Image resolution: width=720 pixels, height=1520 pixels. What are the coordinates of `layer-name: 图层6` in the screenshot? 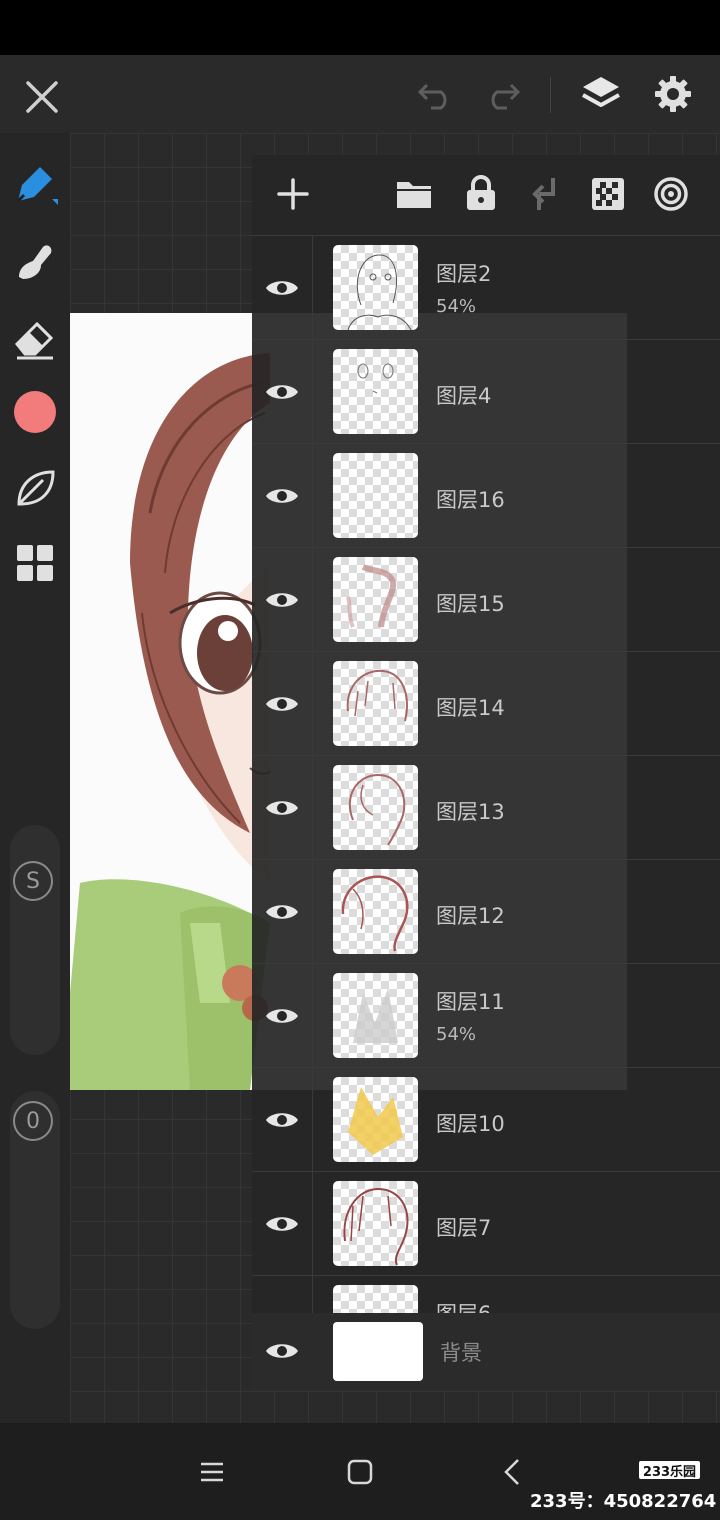 It's located at (463, 1305).